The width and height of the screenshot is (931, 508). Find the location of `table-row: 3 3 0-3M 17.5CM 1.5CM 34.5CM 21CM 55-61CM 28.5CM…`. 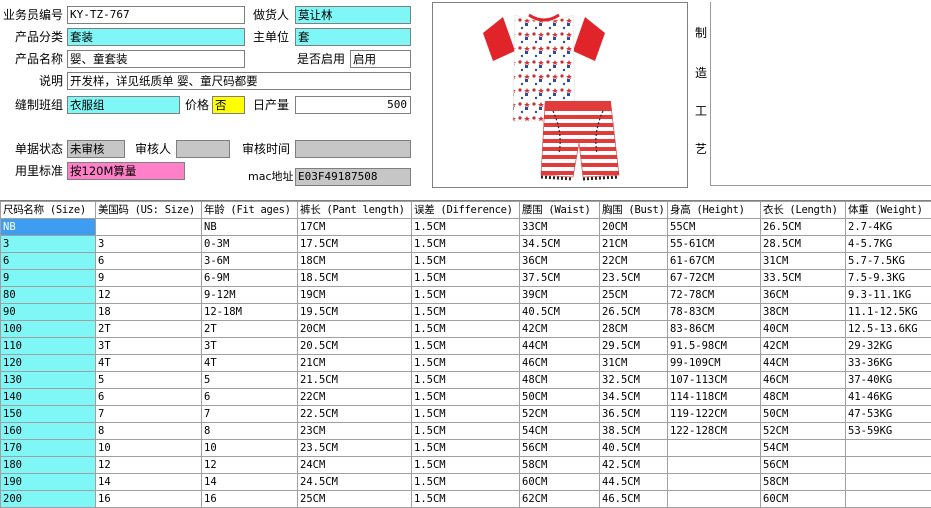

table-row: 3 3 0-3M 17.5CM 1.5CM 34.5CM 21CM 55-61CM 28.5CM… is located at coordinates (465, 244).